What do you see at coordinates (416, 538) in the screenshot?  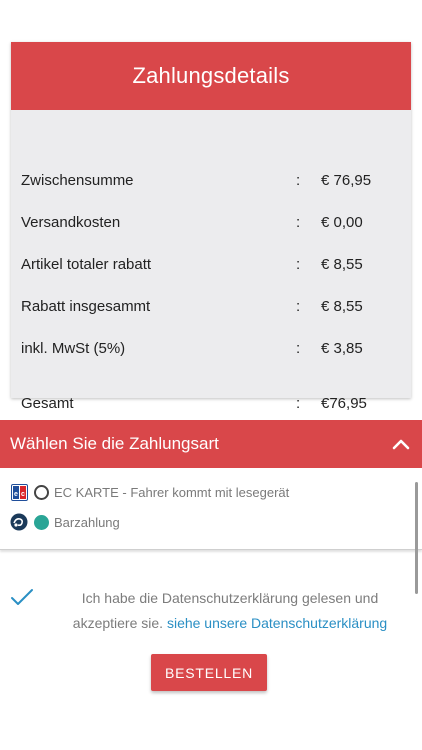 I see `payment-list-scrollbar` at bounding box center [416, 538].